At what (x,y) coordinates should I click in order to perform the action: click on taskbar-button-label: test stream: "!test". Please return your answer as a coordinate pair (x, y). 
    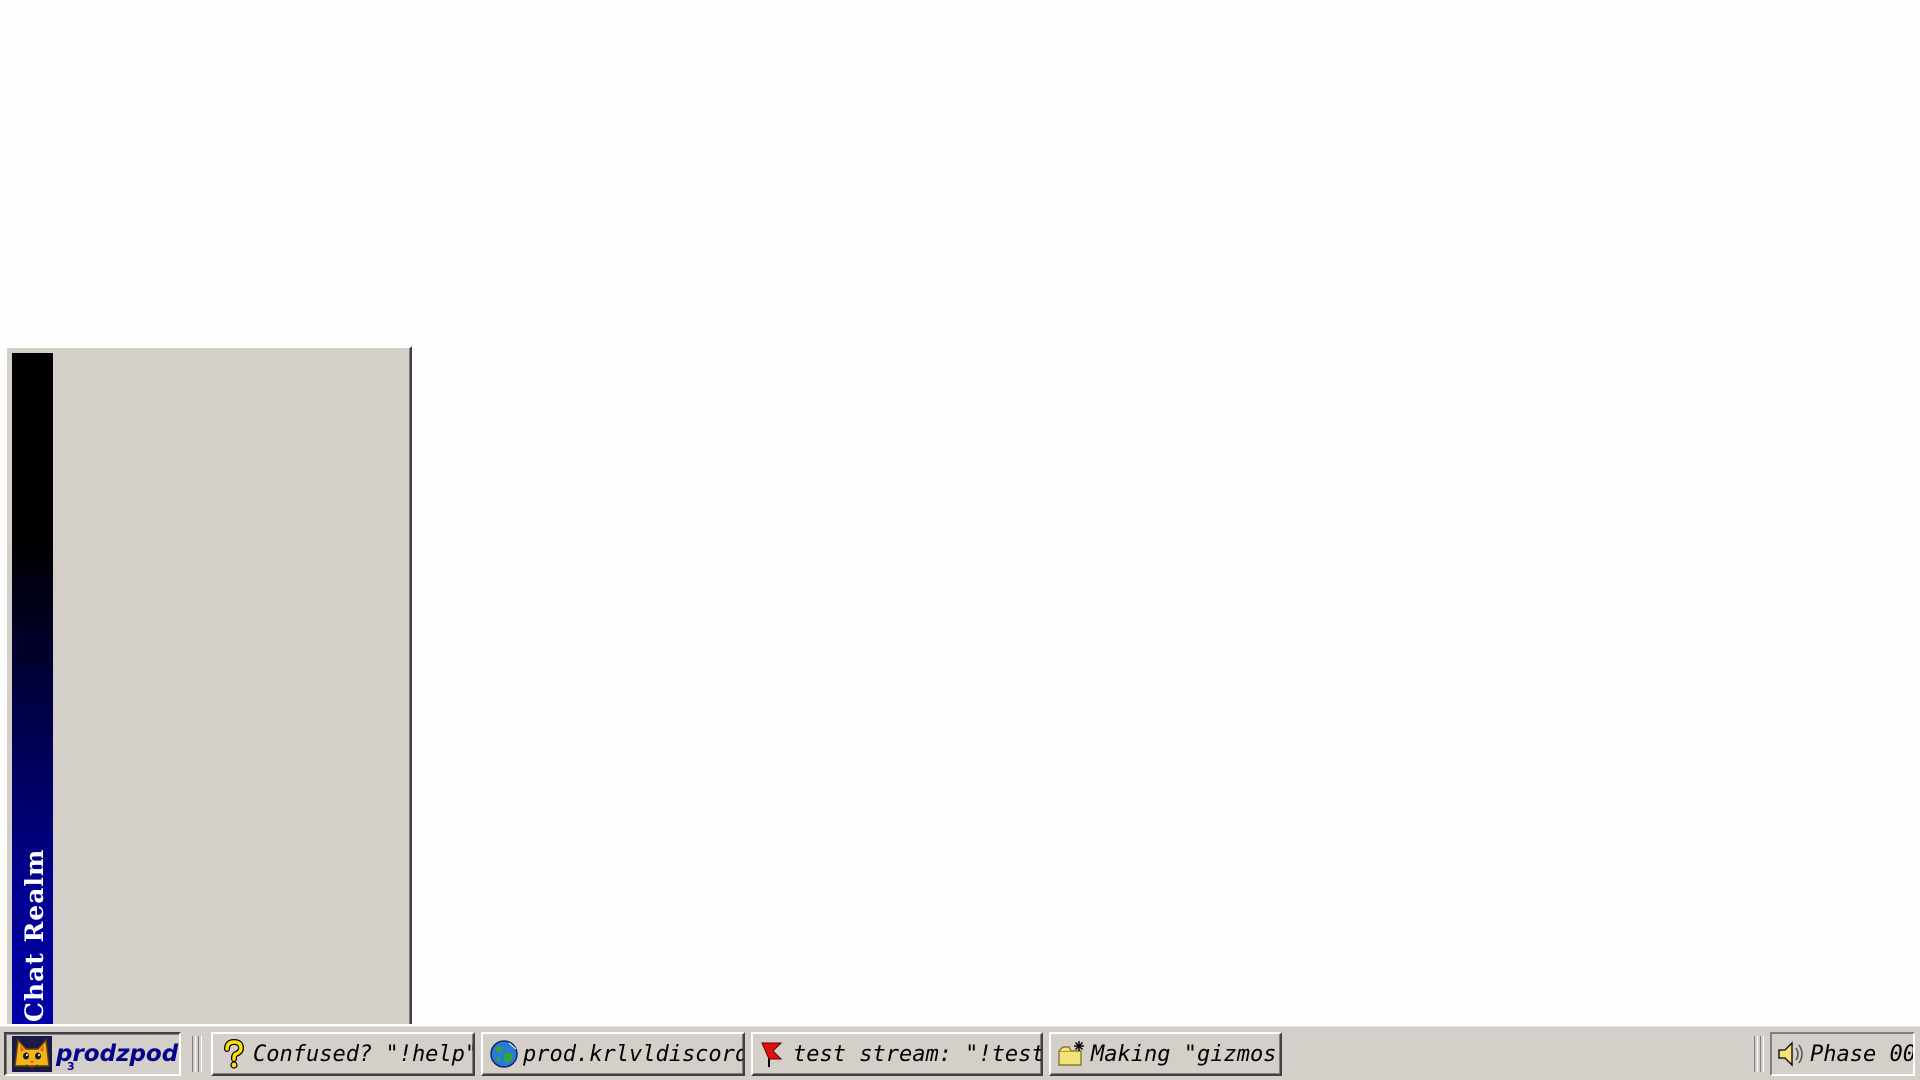
    Looking at the image, I should click on (918, 1054).